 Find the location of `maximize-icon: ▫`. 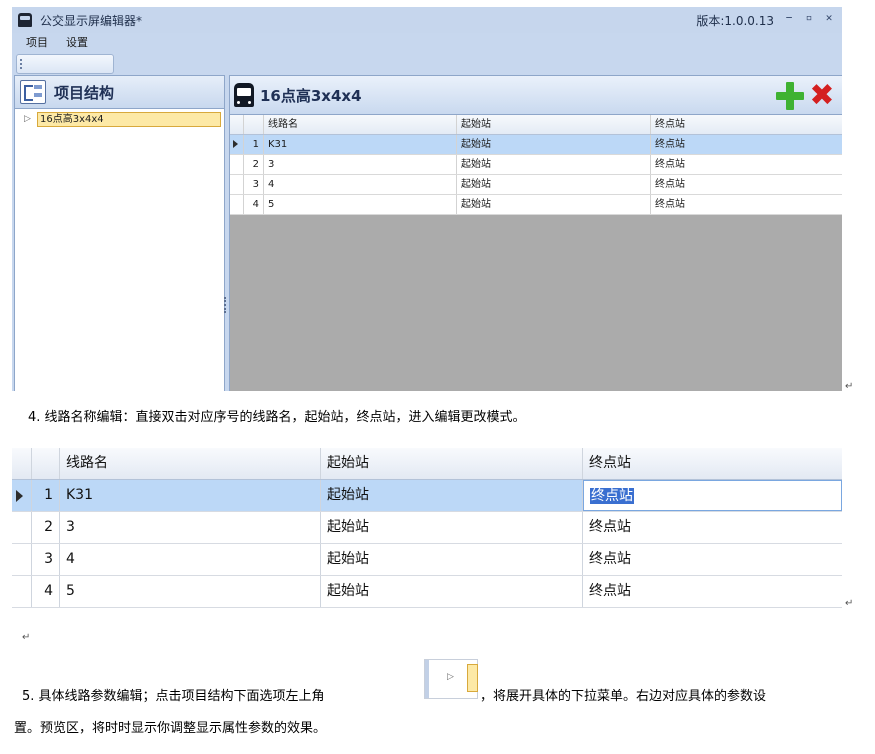

maximize-icon: ▫ is located at coordinates (809, 18).